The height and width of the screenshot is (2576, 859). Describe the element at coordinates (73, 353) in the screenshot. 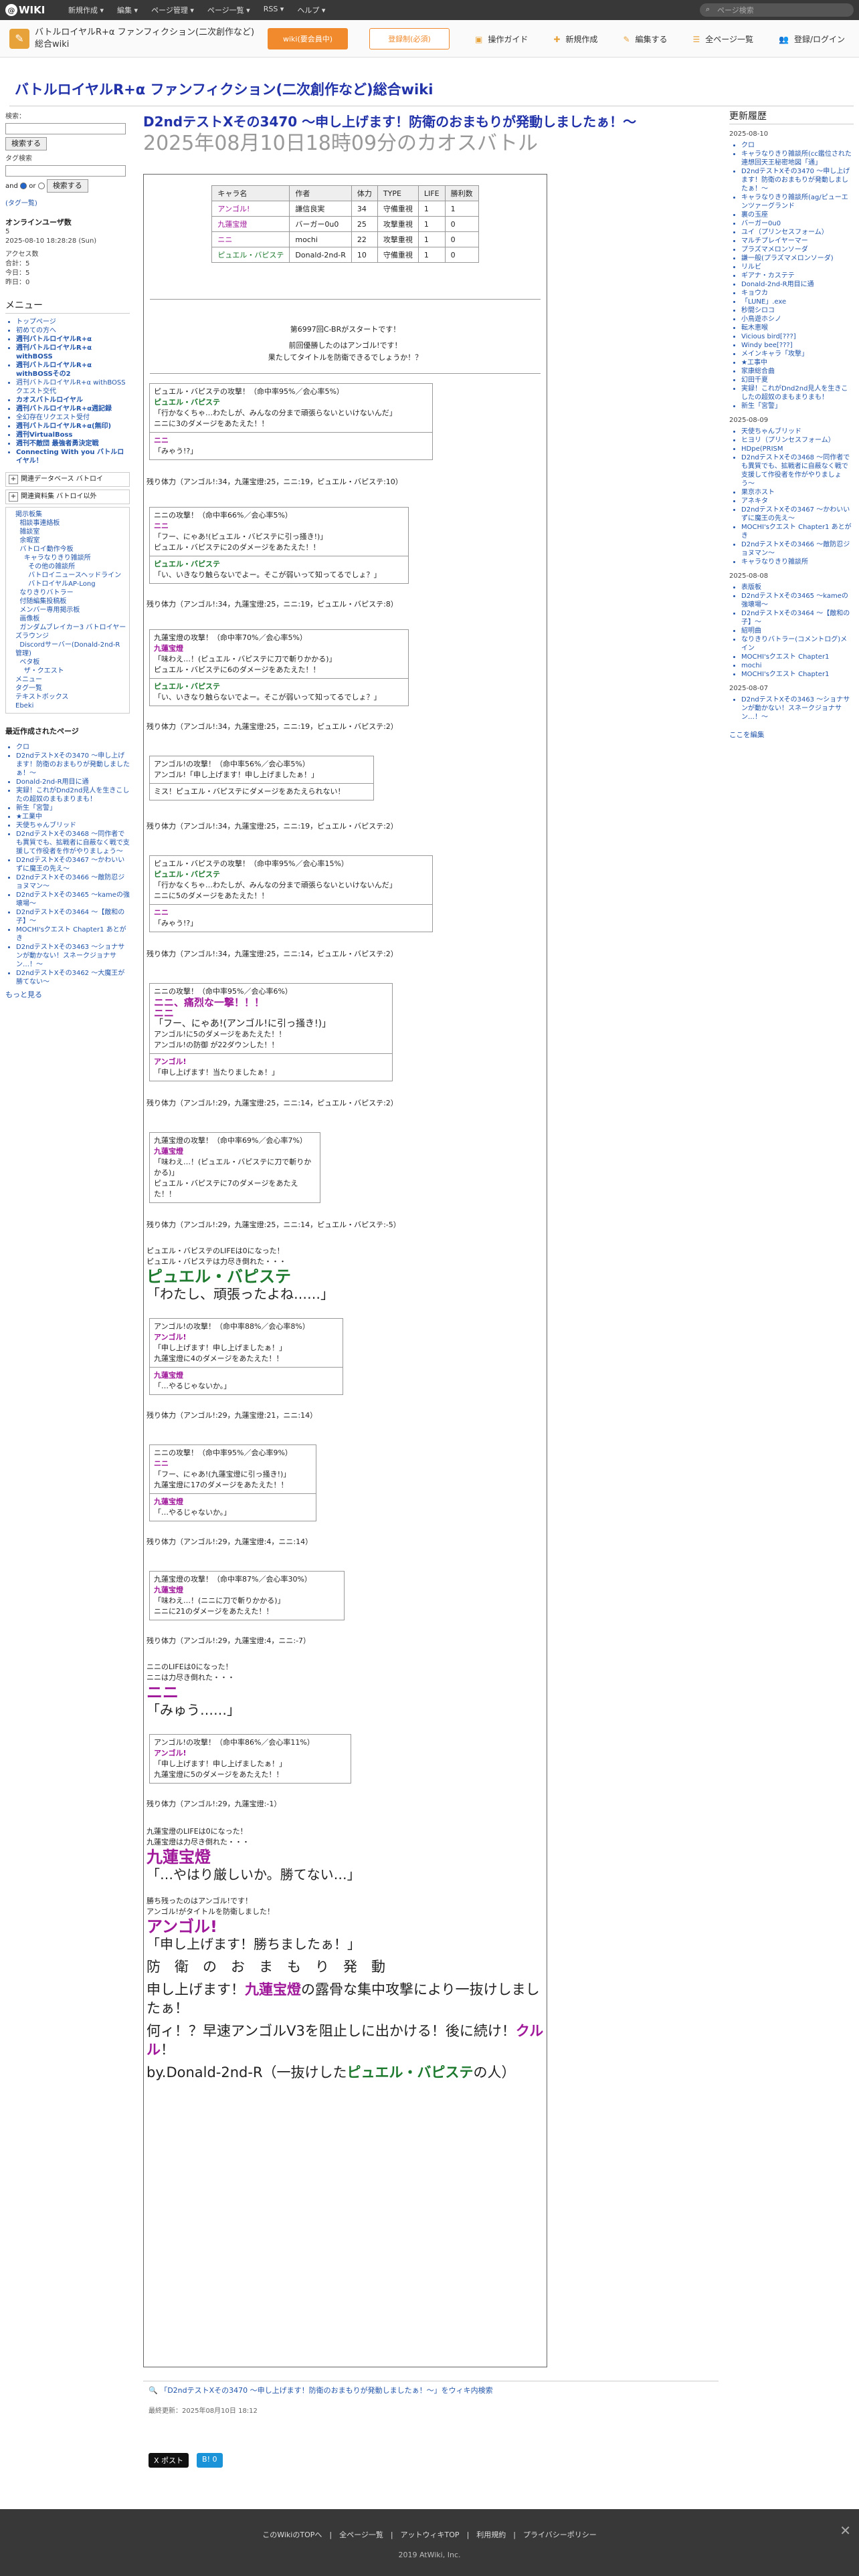

I see `menu-item: 週刊バトルロイヤルR+α withBOSS` at that location.